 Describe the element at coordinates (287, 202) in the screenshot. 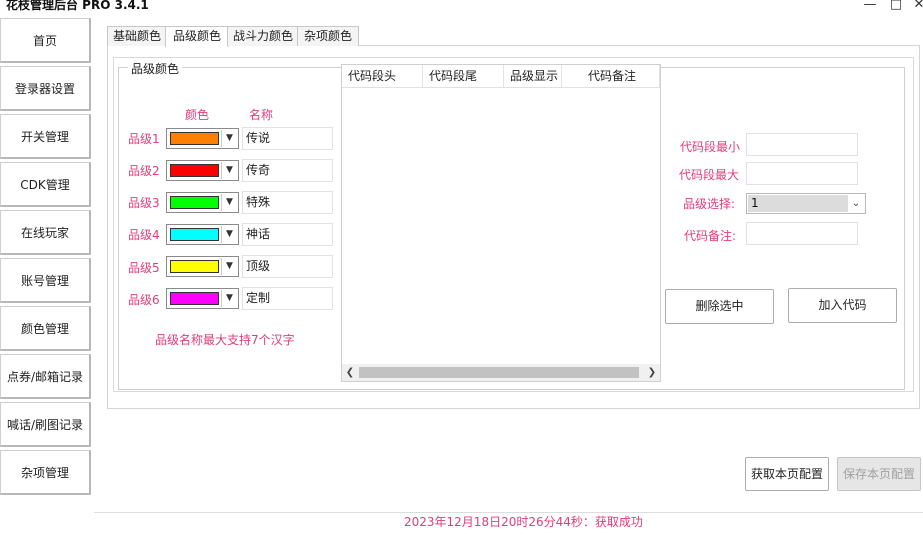

I see `quality-name-field-3: 特殊` at that location.